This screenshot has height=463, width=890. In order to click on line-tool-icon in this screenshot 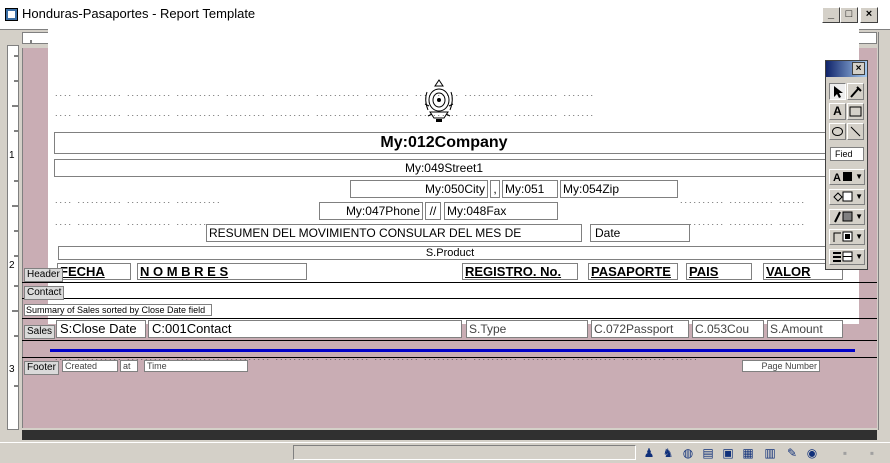, I will do `click(855, 131)`.